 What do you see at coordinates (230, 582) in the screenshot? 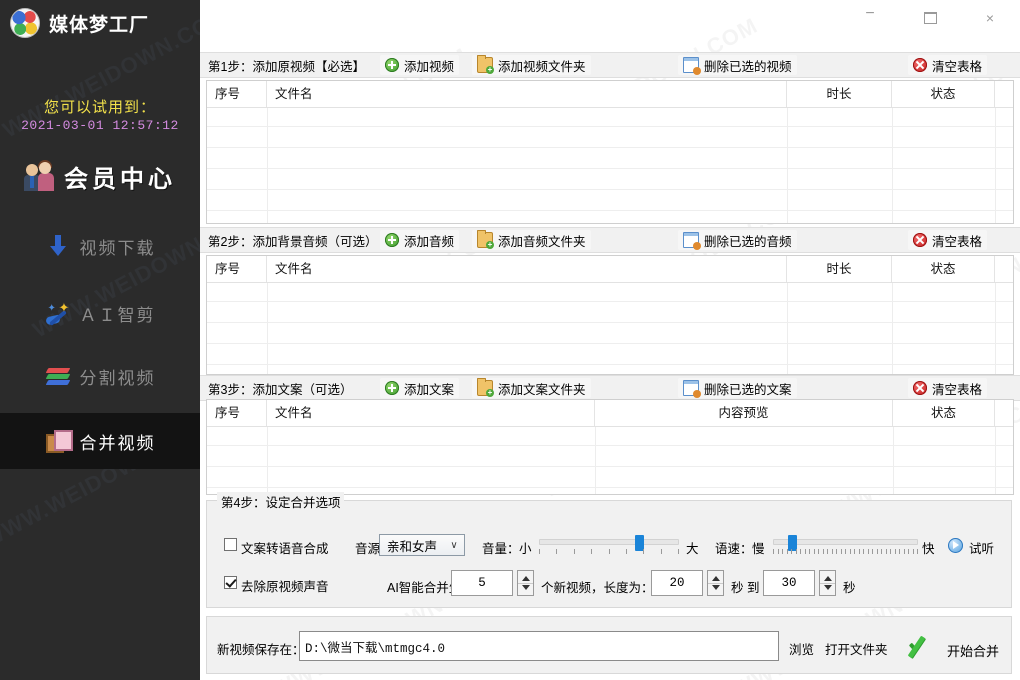
I see `mute-original-checkbox` at bounding box center [230, 582].